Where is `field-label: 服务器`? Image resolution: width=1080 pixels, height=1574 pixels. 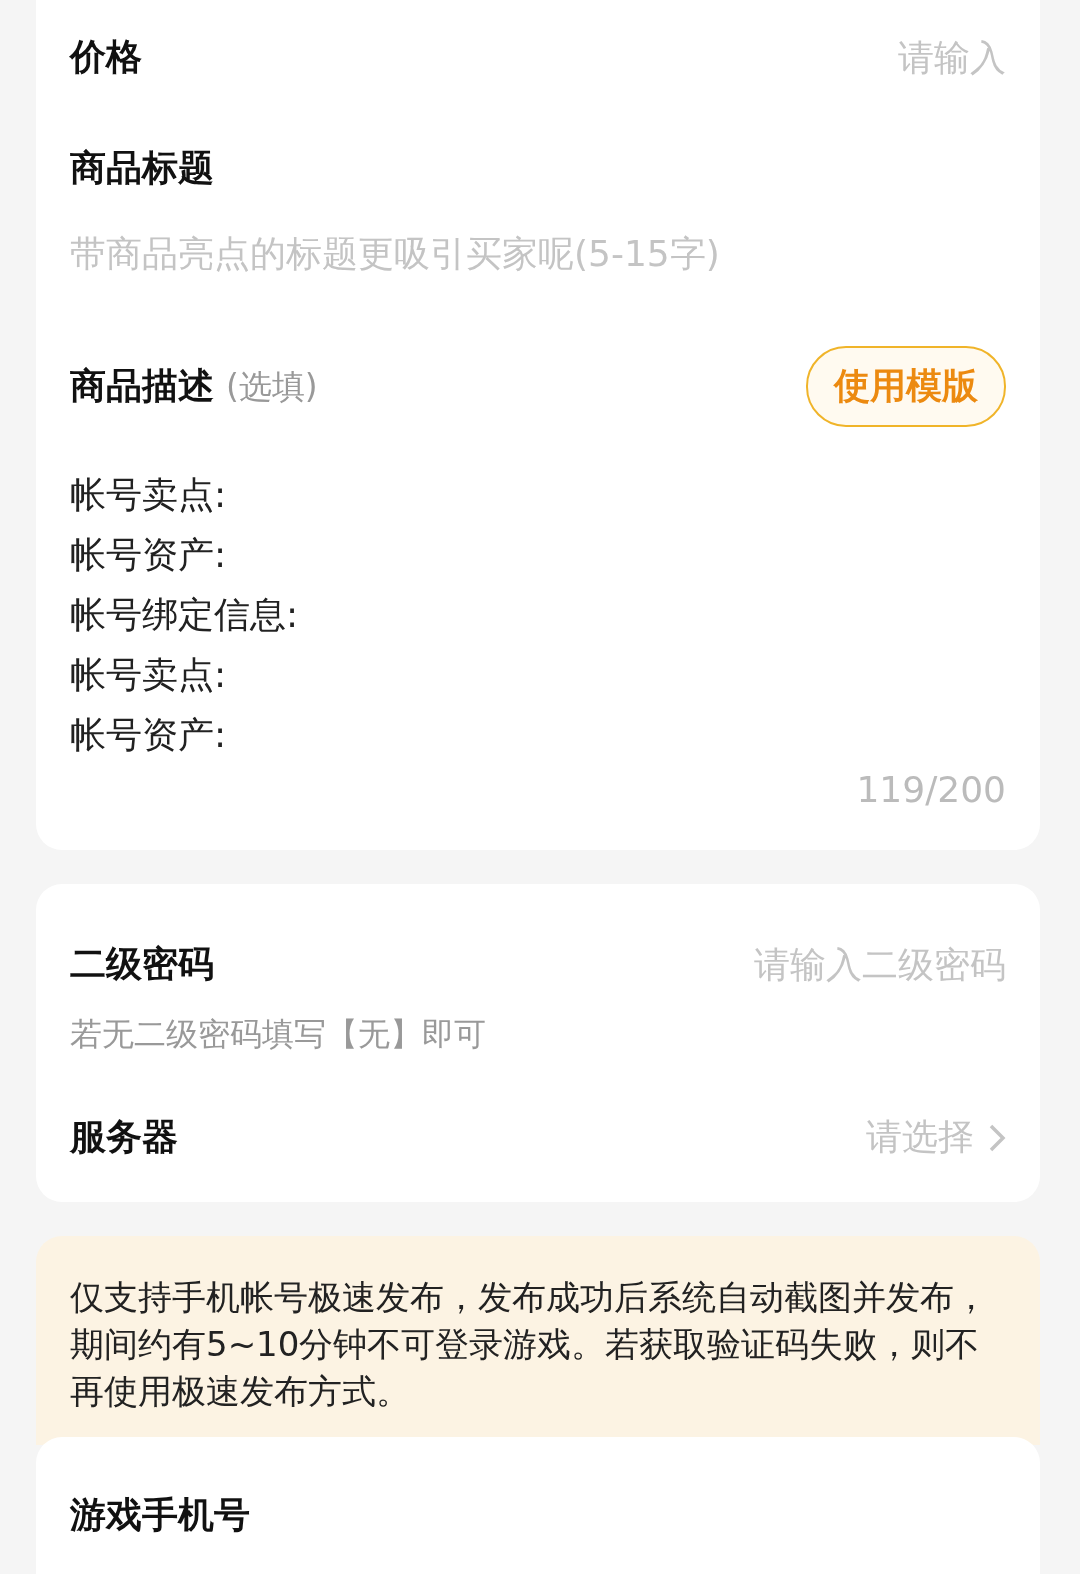 field-label: 服务器 is located at coordinates (124, 1137).